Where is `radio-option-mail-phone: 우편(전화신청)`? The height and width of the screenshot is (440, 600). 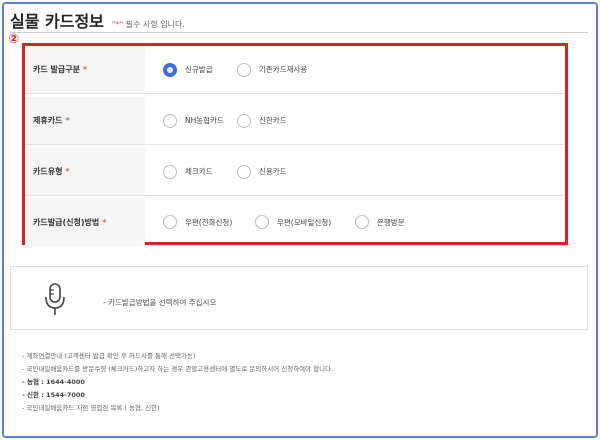 radio-option-mail-phone: 우편(전화신청) is located at coordinates (197, 222).